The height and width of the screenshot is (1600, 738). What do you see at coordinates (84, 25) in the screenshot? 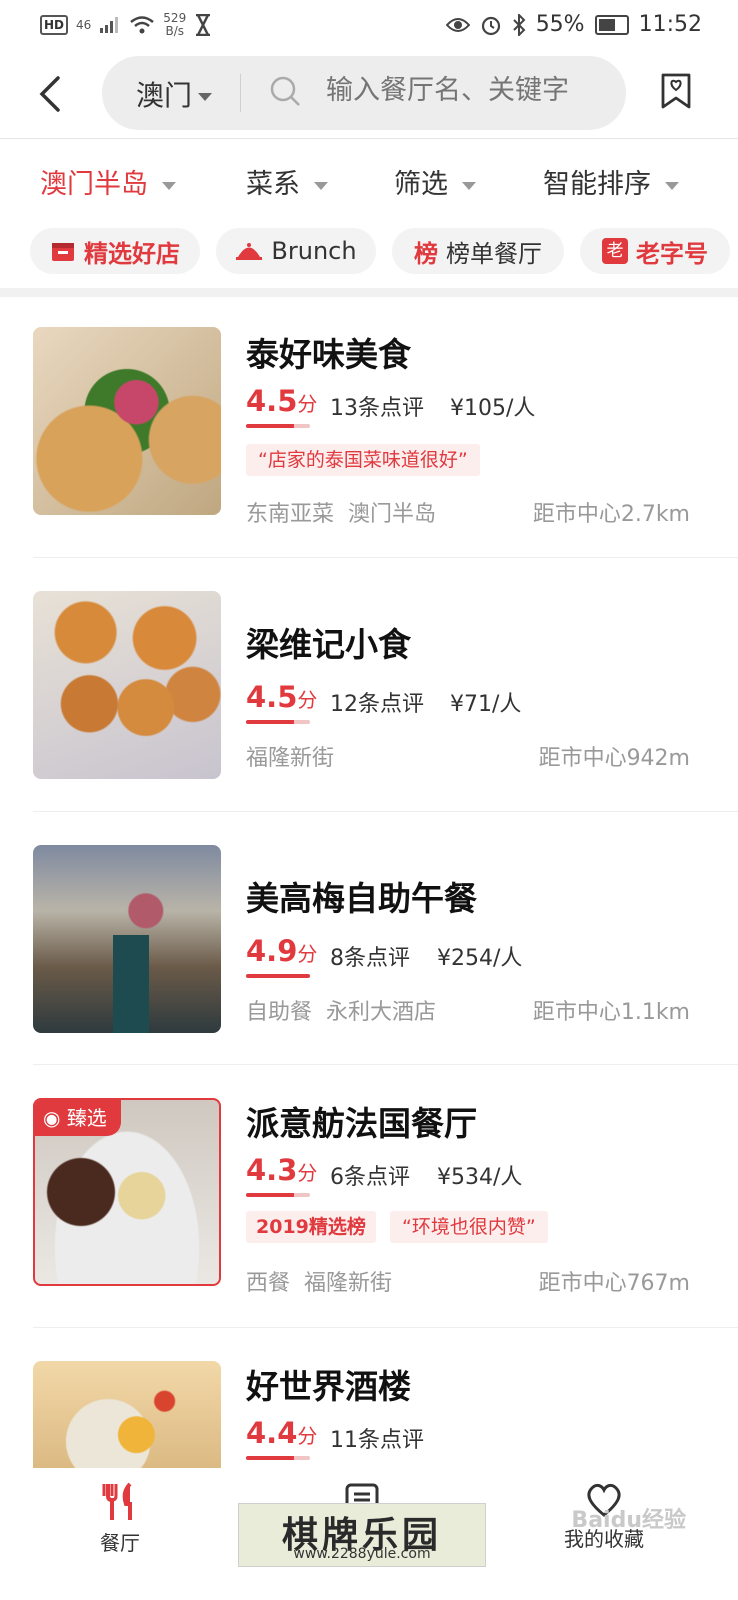
I see `network-type: 46` at bounding box center [84, 25].